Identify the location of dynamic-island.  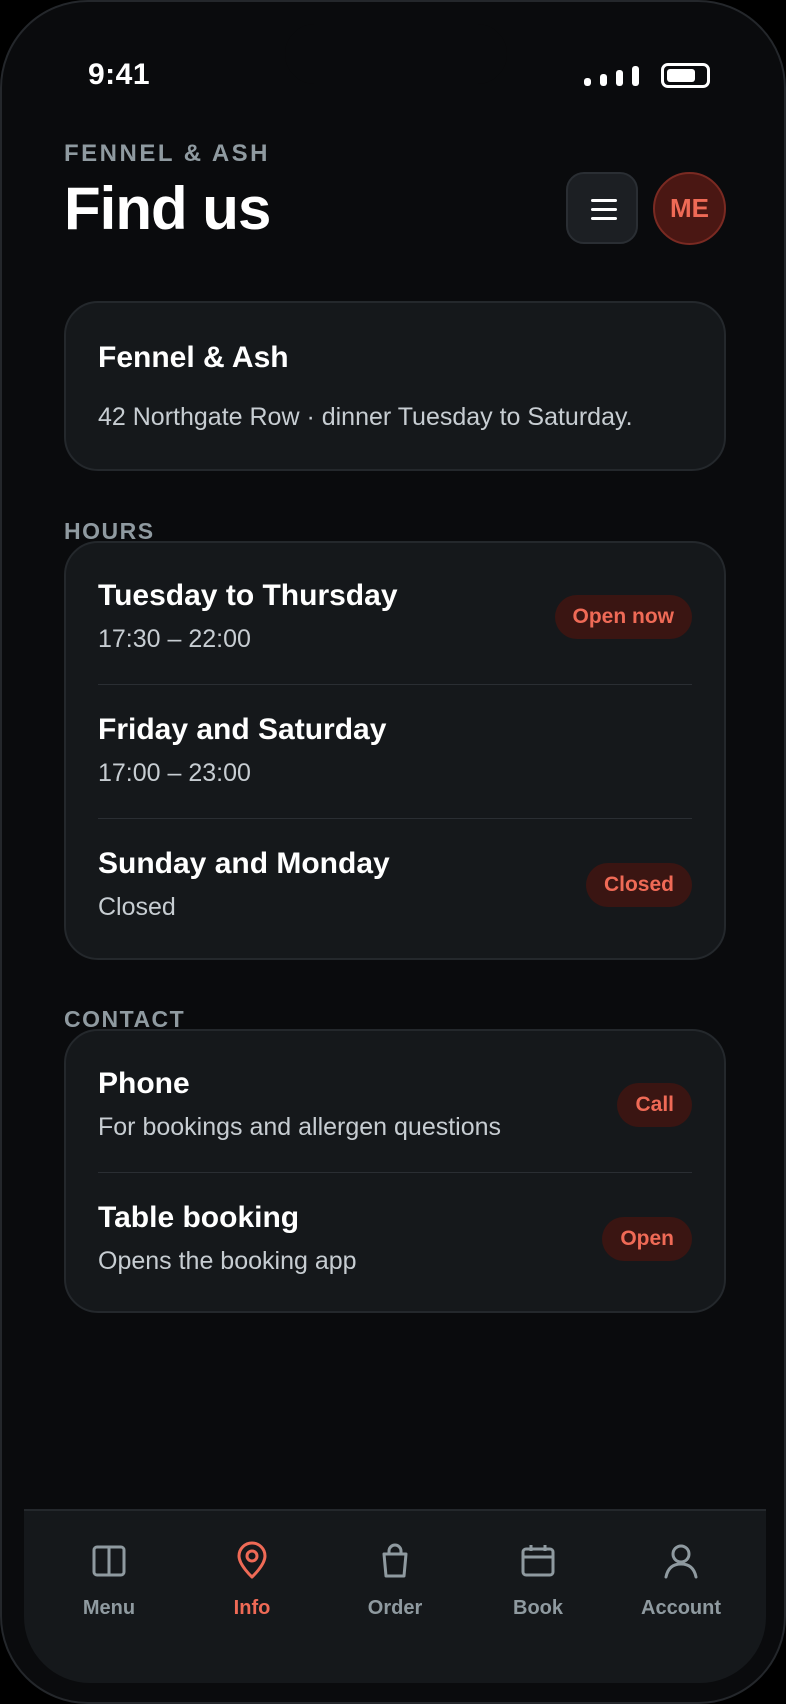
(396, 54).